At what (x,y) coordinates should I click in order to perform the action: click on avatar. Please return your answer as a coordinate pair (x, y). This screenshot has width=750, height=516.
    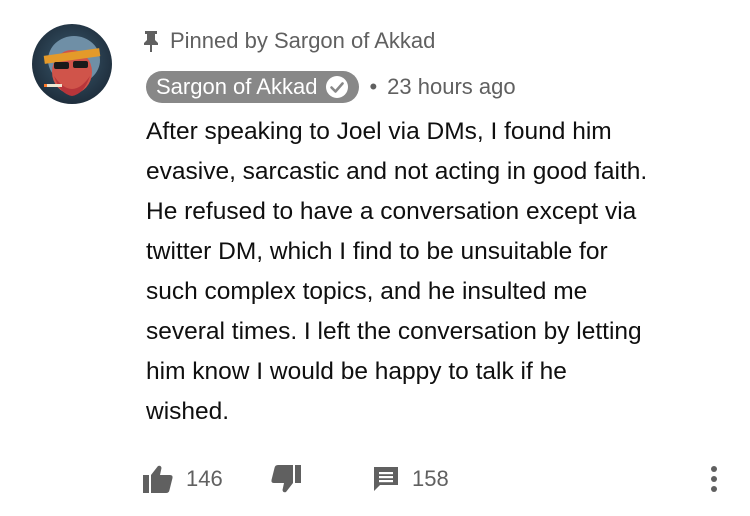
    Looking at the image, I should click on (72, 64).